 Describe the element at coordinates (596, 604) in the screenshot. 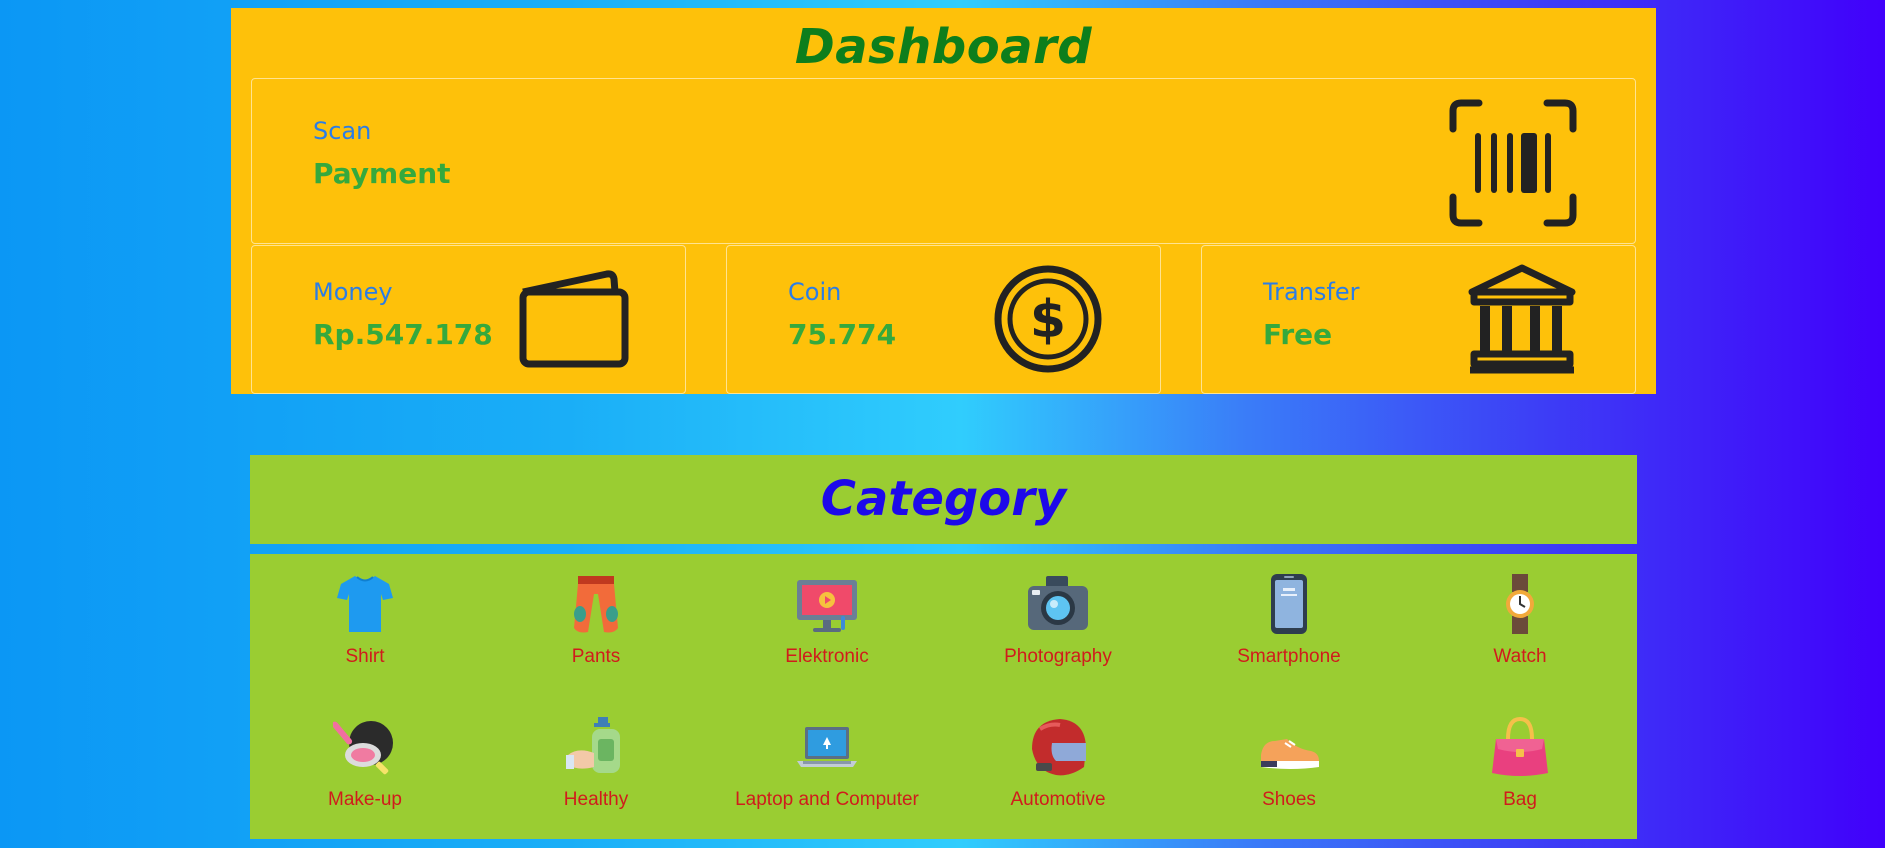

I see `pants-icon` at that location.